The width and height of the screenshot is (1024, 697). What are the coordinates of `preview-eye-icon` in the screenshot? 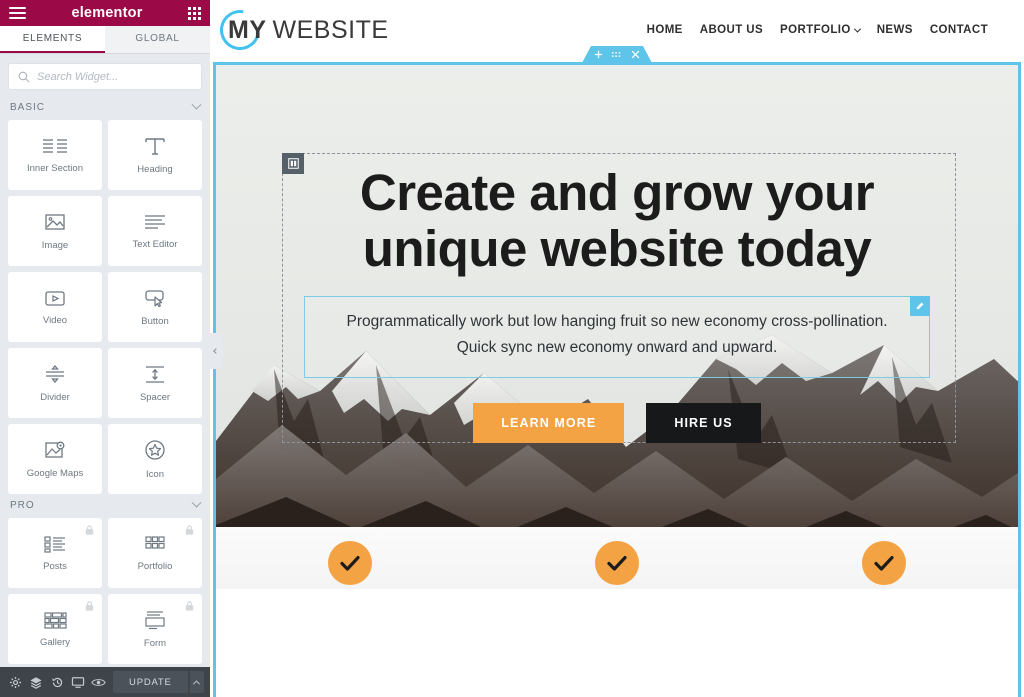 It's located at (98, 682).